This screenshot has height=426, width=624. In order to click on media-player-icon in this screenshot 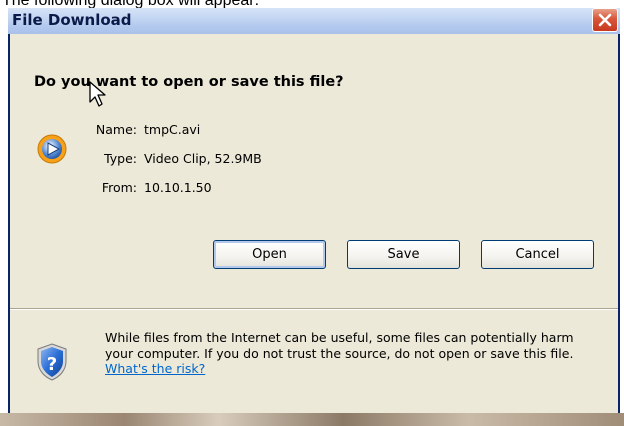, I will do `click(52, 149)`.